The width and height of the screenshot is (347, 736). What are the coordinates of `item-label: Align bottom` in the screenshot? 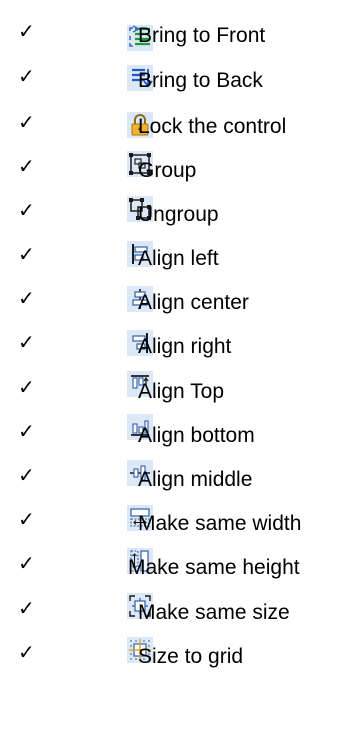 It's located at (196, 435).